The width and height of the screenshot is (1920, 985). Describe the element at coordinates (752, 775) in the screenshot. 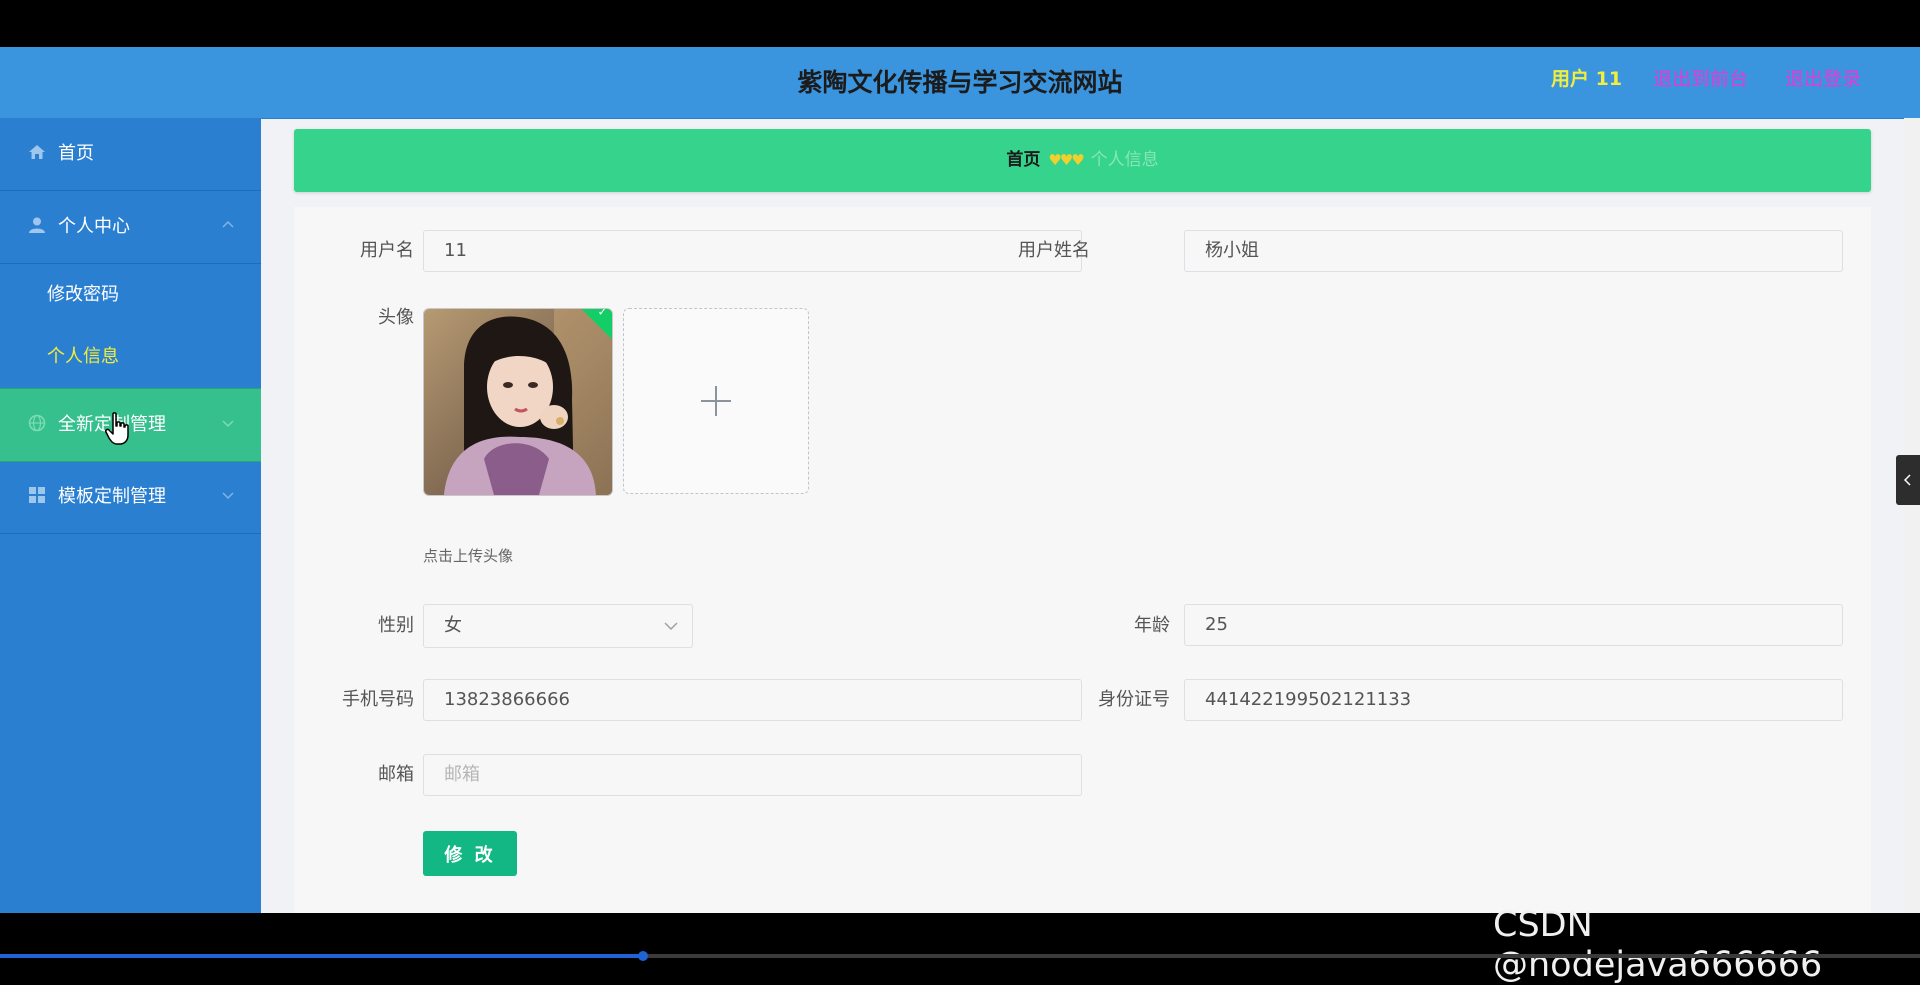

I see `email-input` at that location.